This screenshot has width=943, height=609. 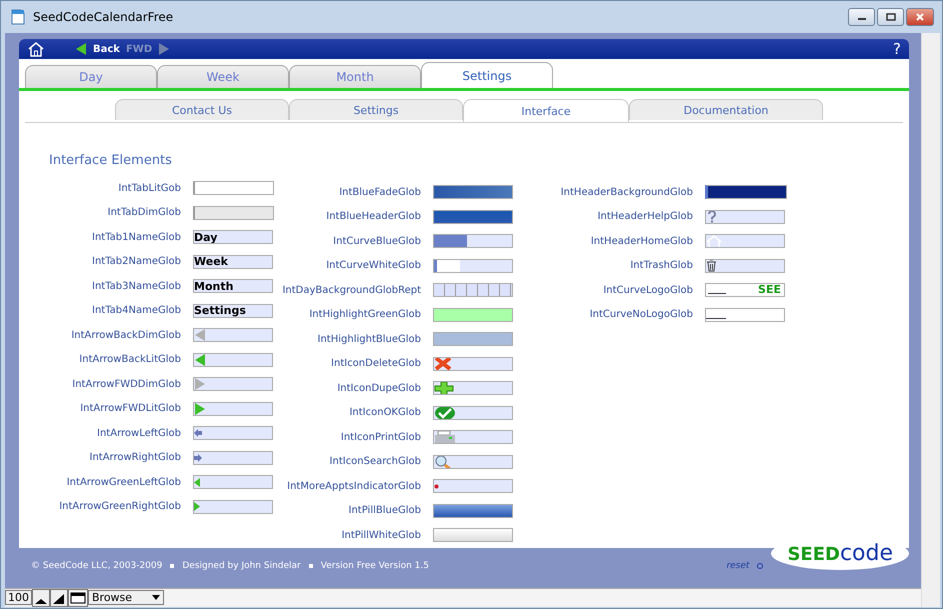 I want to click on window-title: SeedCodeCalendarFree, so click(x=103, y=17).